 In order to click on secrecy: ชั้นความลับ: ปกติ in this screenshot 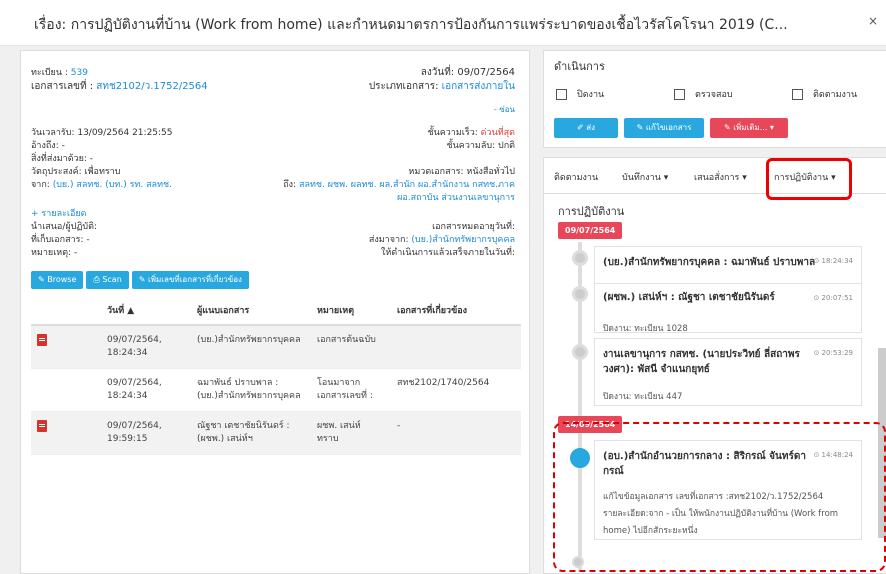, I will do `click(480, 146)`.